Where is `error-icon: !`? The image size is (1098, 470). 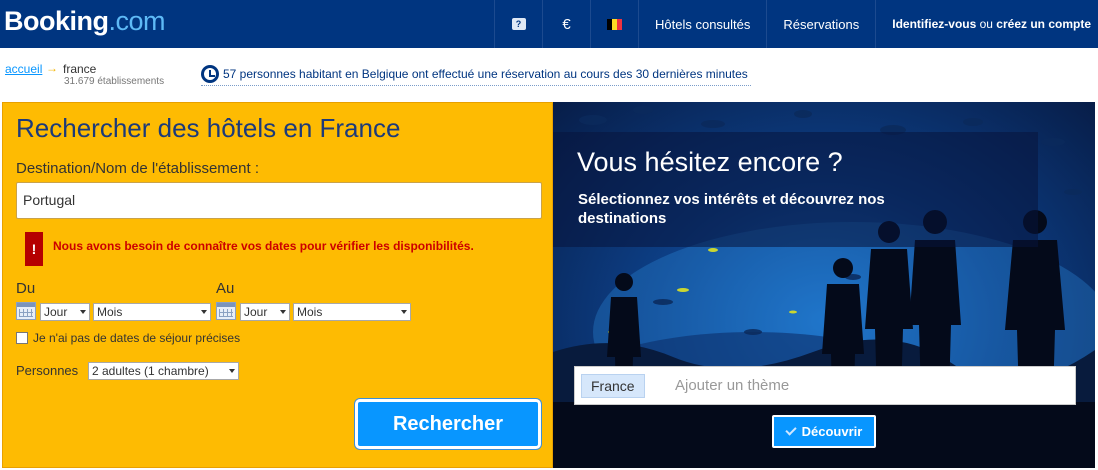
error-icon: ! is located at coordinates (34, 249).